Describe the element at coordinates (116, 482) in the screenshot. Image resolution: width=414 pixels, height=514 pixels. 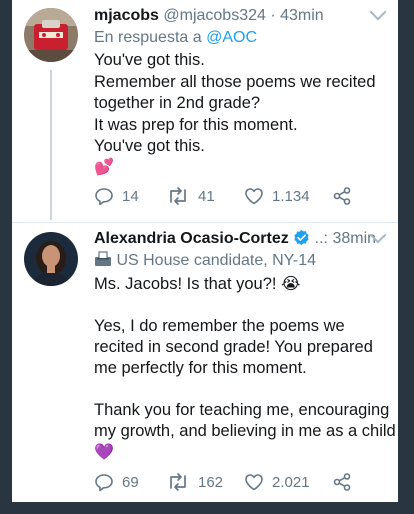
I see `reply-button: 69` at that location.